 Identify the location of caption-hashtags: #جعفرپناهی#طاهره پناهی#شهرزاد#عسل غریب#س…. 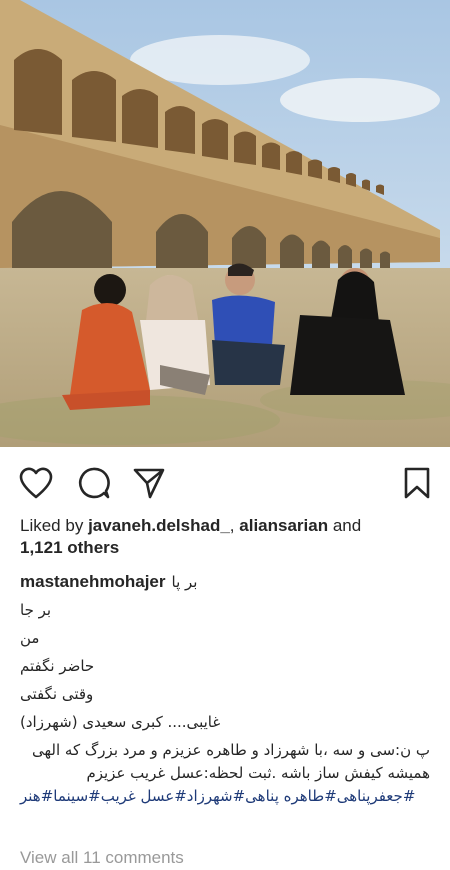
(225, 796).